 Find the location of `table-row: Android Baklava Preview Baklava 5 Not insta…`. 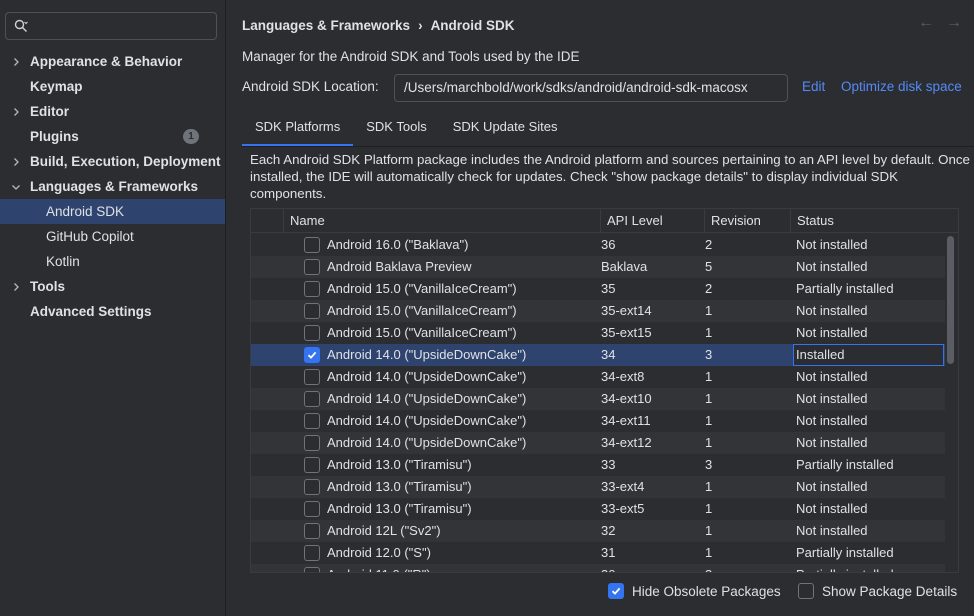

table-row: Android Baklava Preview Baklava 5 Not insta… is located at coordinates (598, 267).